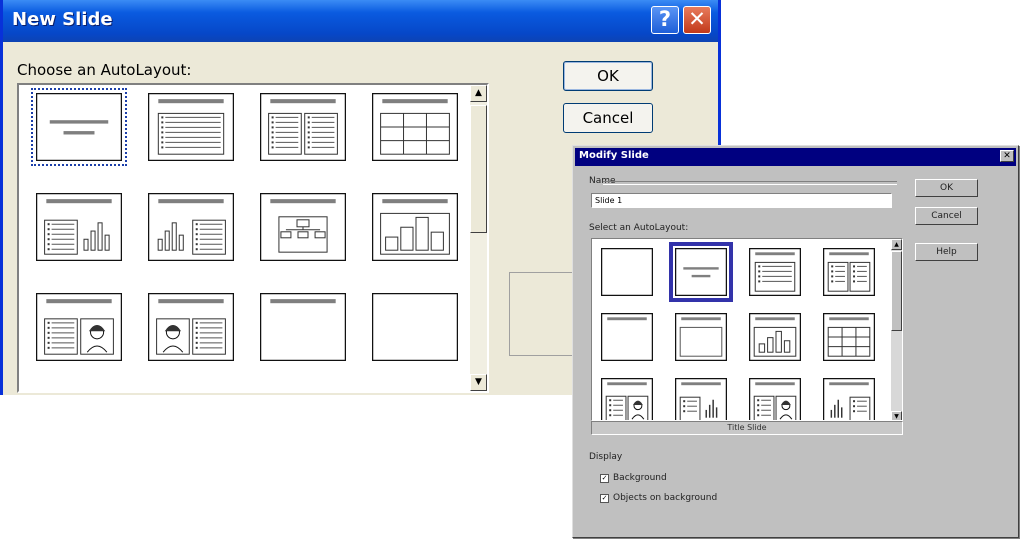  I want to click on display-label: Display, so click(606, 457).